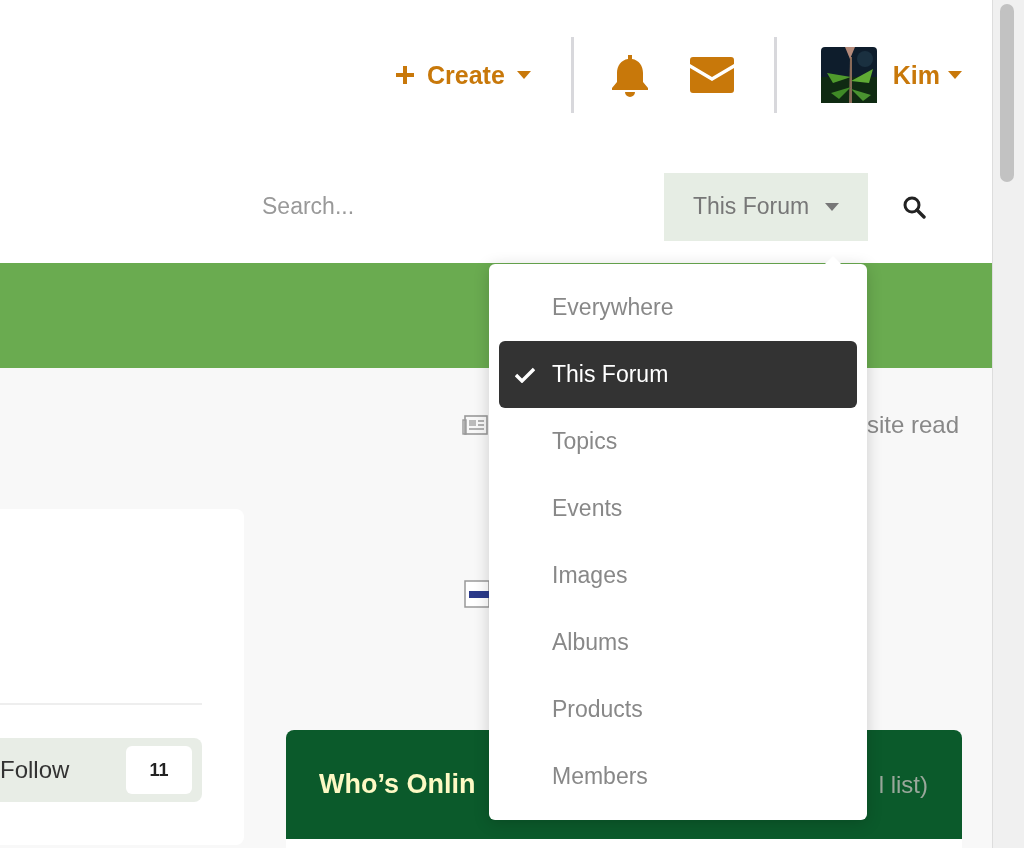 This screenshot has height=848, width=1024. What do you see at coordinates (678, 374) in the screenshot?
I see `menu-item: This Forum` at bounding box center [678, 374].